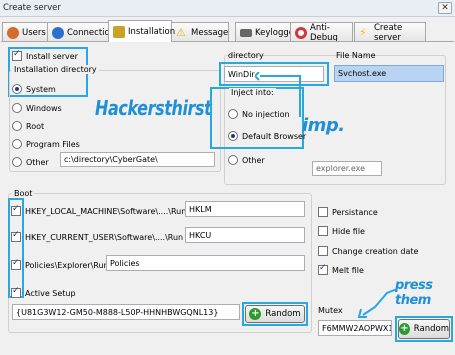  I want to click on lightning-icon: ⚡, so click(363, 32).